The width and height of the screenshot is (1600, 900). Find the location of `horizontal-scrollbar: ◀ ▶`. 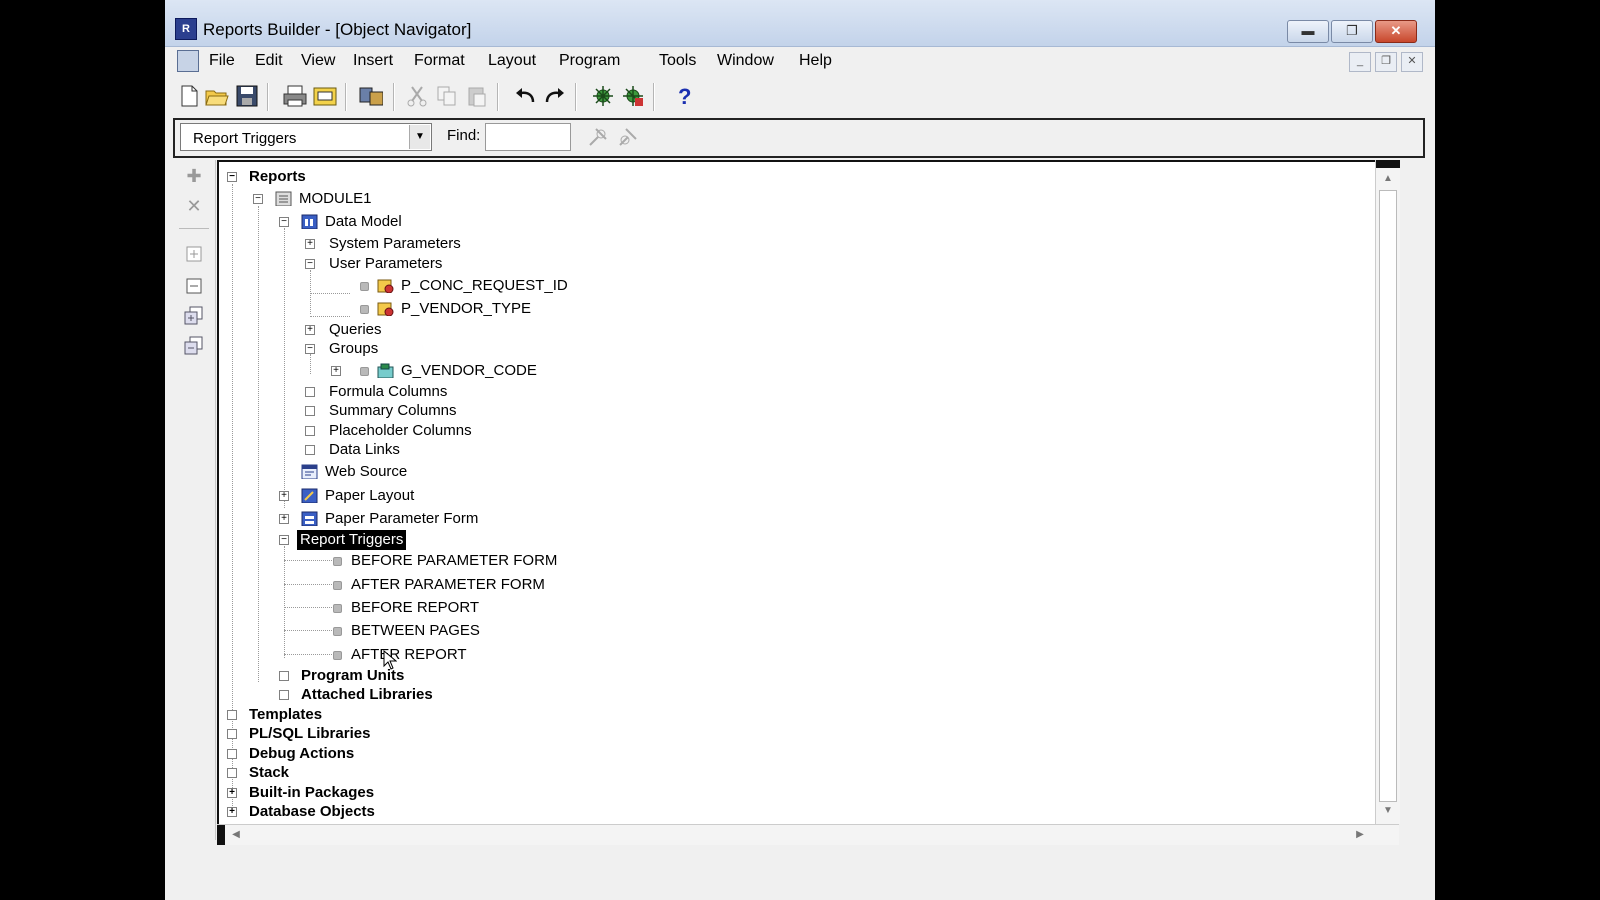

horizontal-scrollbar: ◀ ▶ is located at coordinates (808, 834).